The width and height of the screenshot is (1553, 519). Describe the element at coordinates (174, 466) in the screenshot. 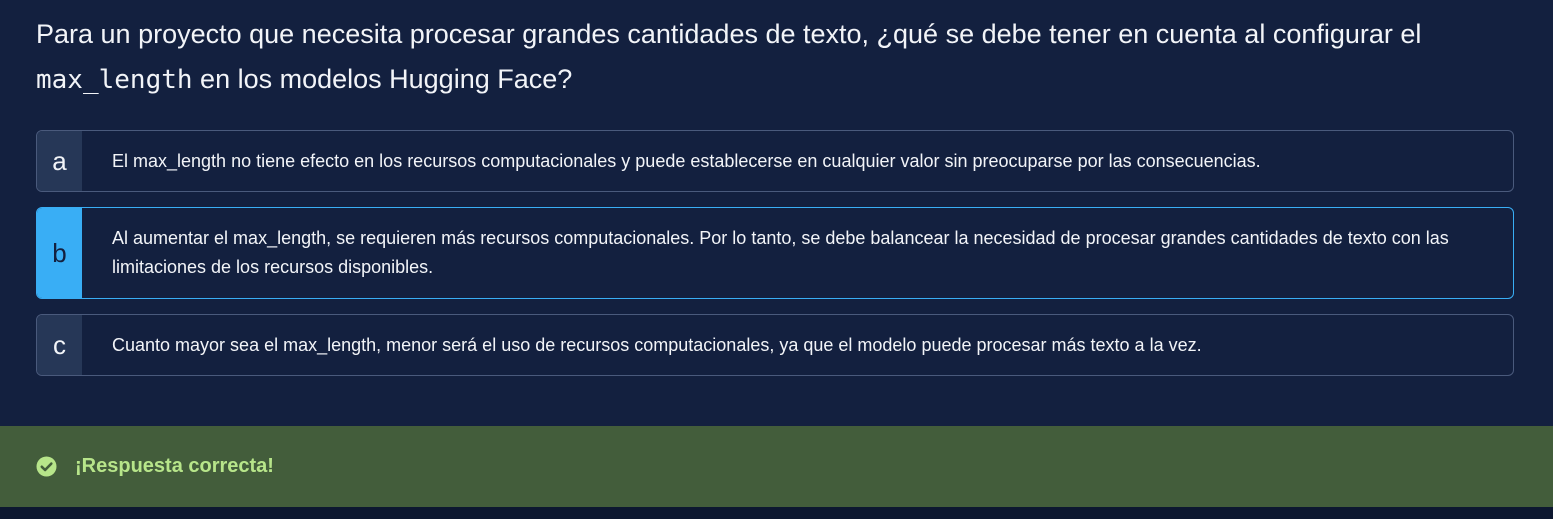

I see `feedback-message: ¡Respuesta correcta!` at that location.